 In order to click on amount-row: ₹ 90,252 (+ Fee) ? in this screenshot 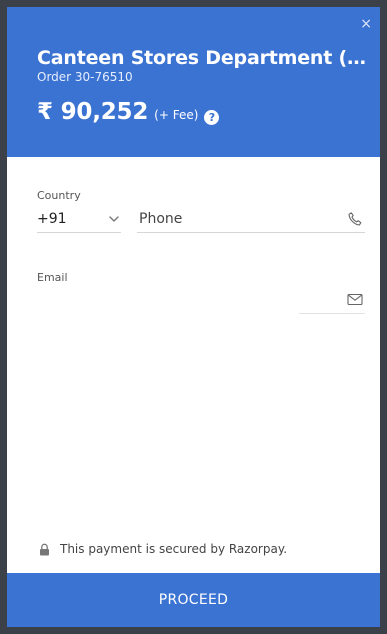, I will do `click(128, 112)`.